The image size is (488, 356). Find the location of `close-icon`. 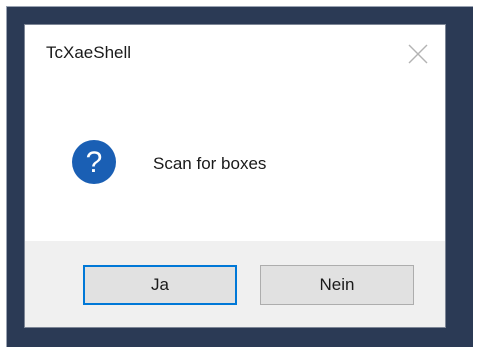

close-icon is located at coordinates (418, 54).